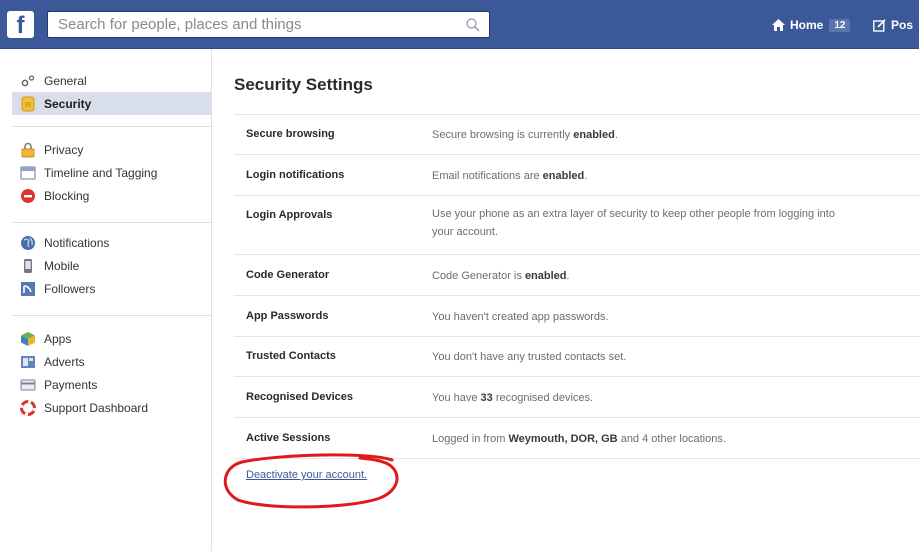  I want to click on red-annotation-circle, so click(311, 481).